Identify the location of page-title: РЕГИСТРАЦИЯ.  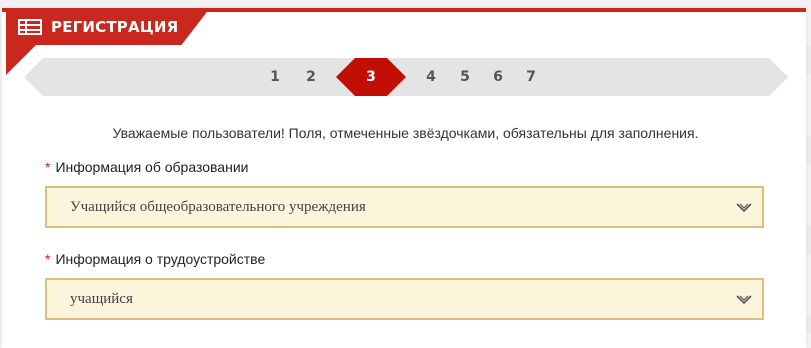
(115, 26).